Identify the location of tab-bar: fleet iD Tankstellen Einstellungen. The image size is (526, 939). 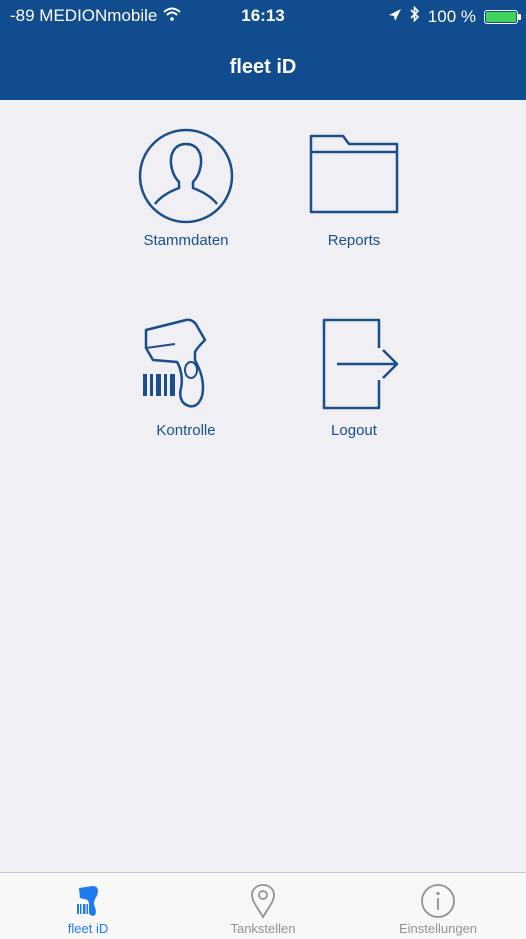
(263, 905).